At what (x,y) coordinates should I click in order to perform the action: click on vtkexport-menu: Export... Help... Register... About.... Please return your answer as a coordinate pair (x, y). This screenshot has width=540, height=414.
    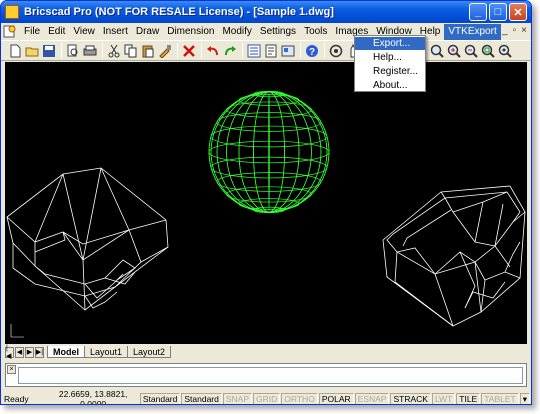
    Looking at the image, I should click on (390, 63).